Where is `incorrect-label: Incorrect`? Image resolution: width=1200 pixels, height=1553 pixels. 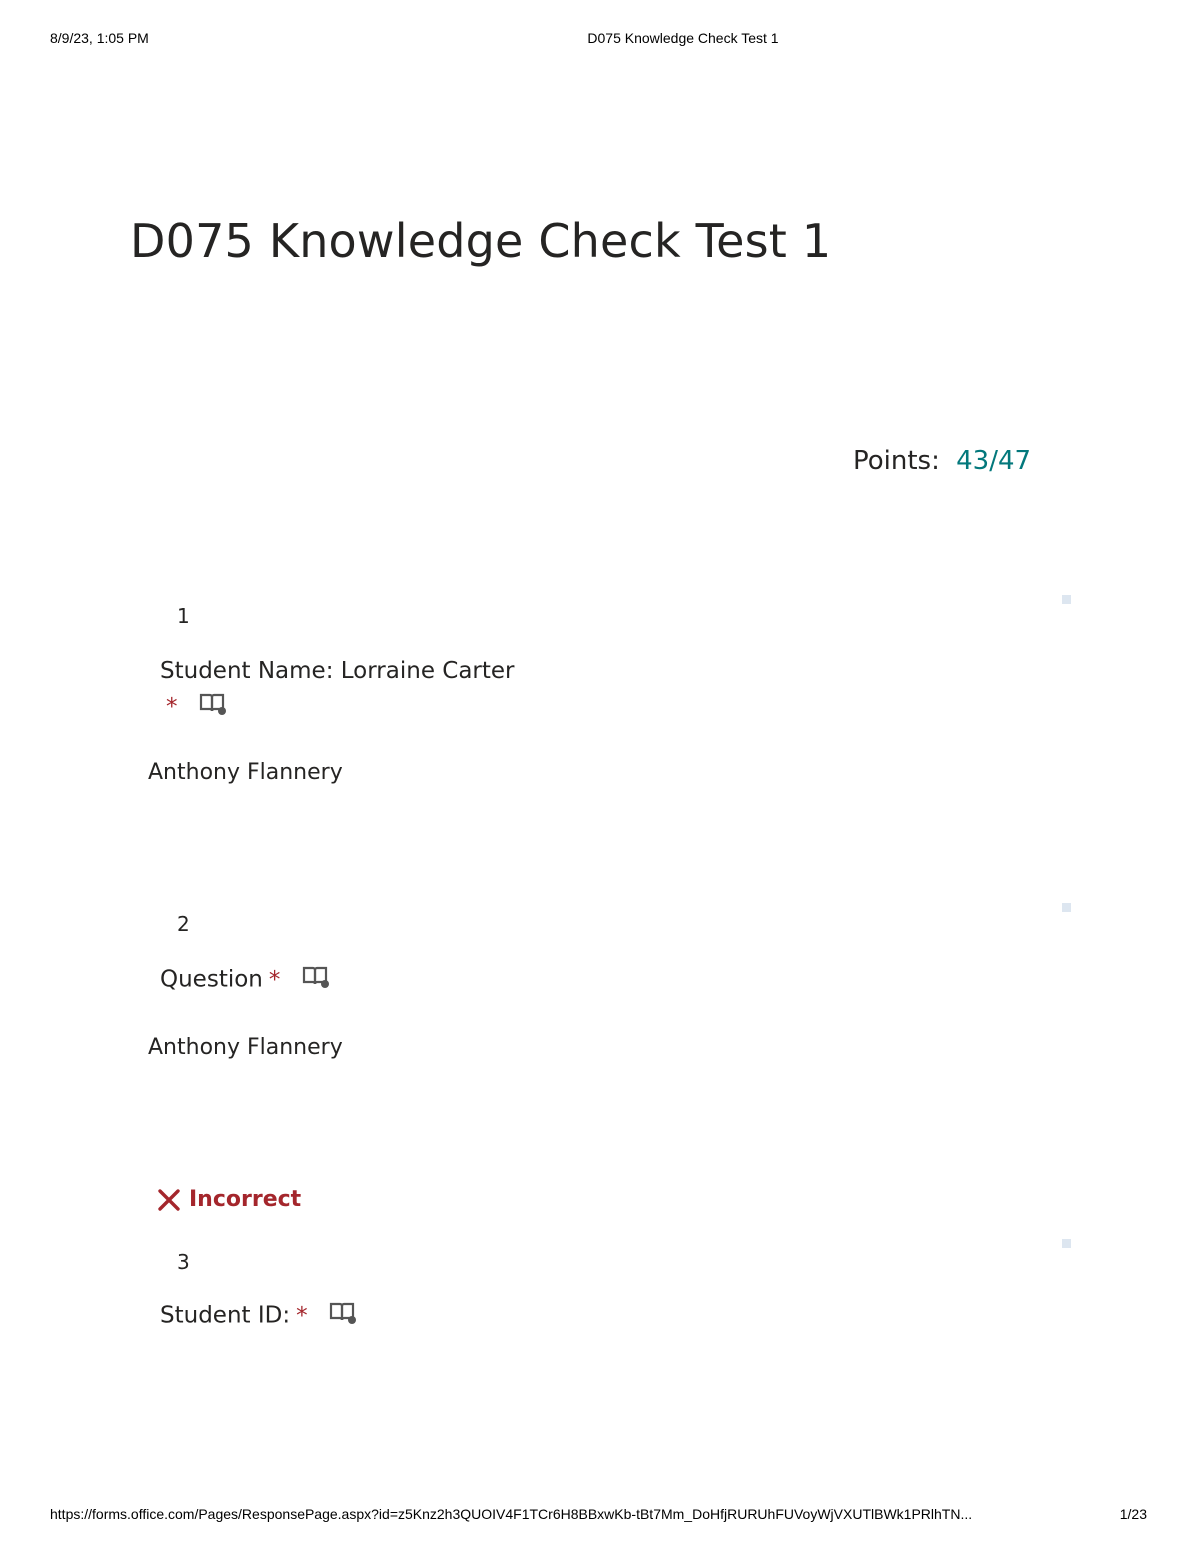 incorrect-label: Incorrect is located at coordinates (245, 1199).